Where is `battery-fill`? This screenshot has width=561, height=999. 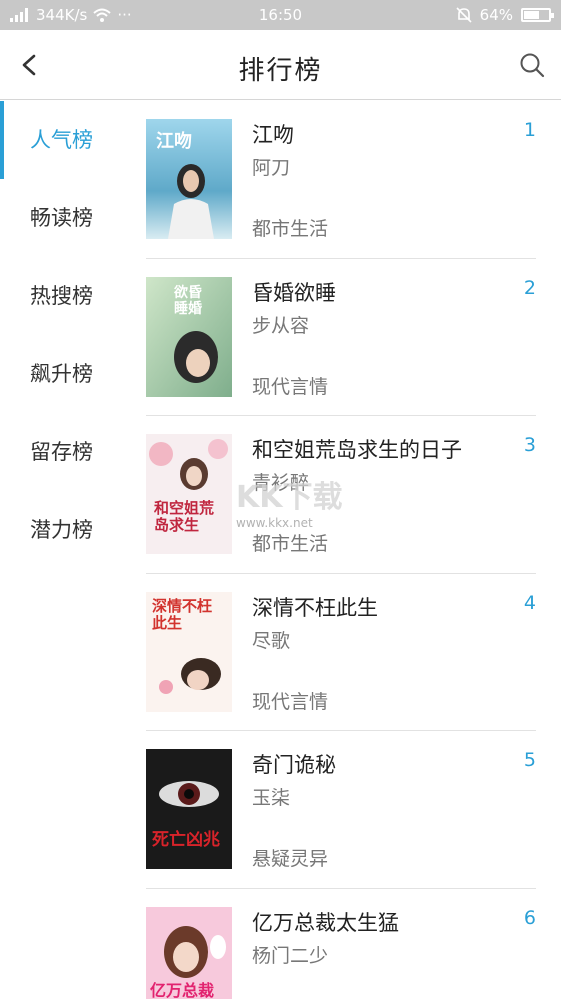
battery-fill is located at coordinates (531, 15).